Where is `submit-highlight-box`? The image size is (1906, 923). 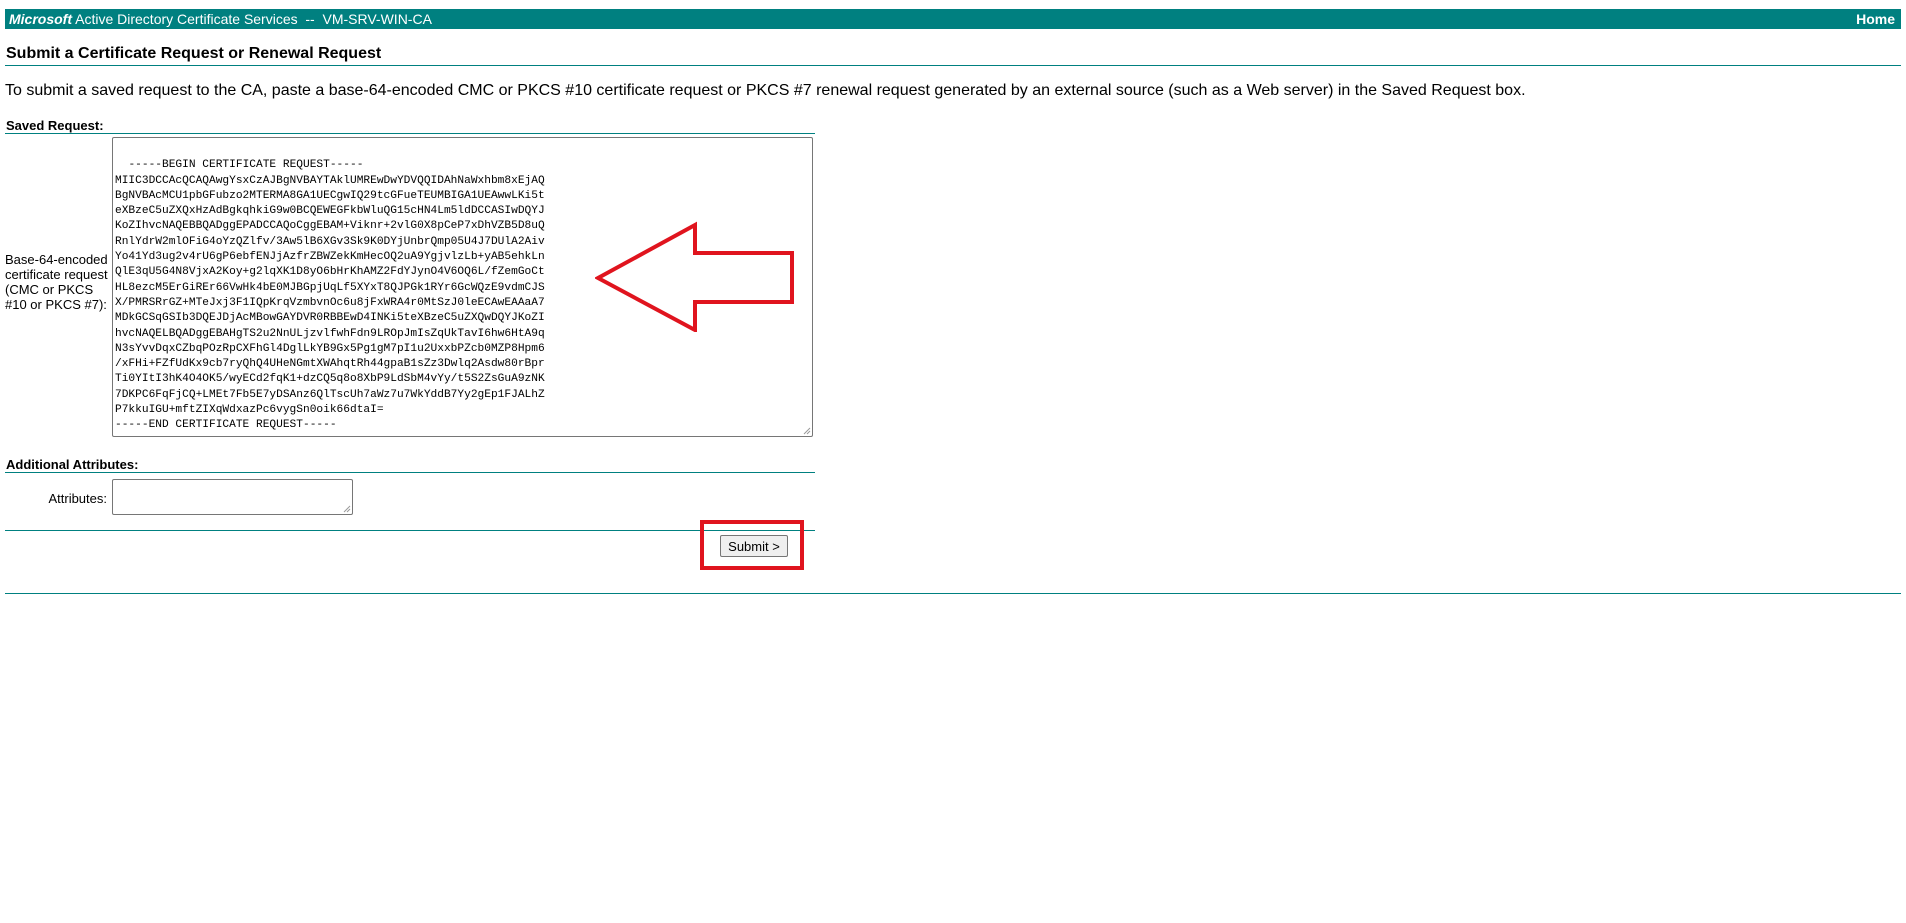 submit-highlight-box is located at coordinates (752, 545).